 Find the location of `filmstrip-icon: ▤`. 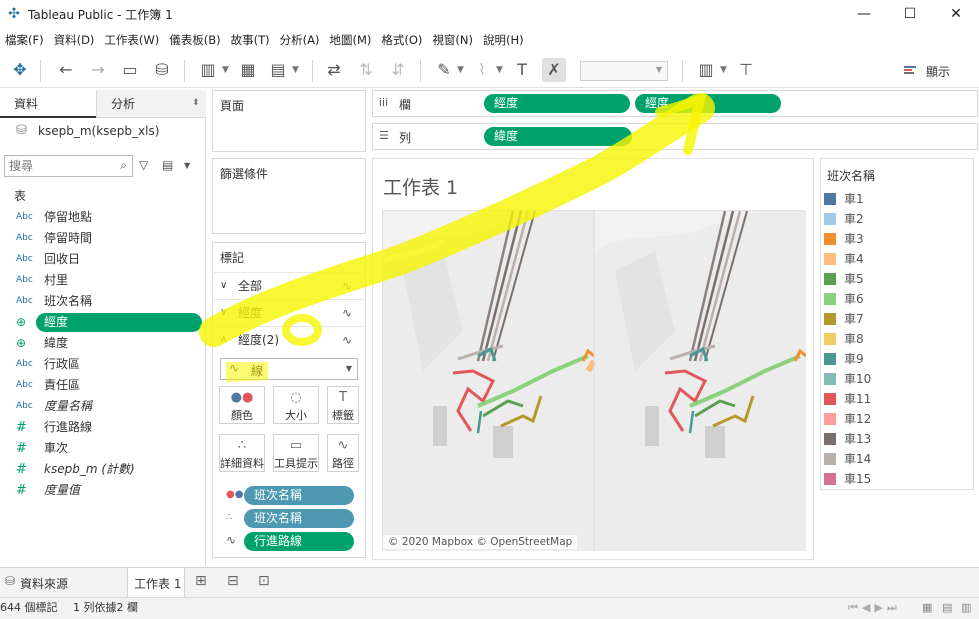

filmstrip-icon: ▤ is located at coordinates (947, 608).